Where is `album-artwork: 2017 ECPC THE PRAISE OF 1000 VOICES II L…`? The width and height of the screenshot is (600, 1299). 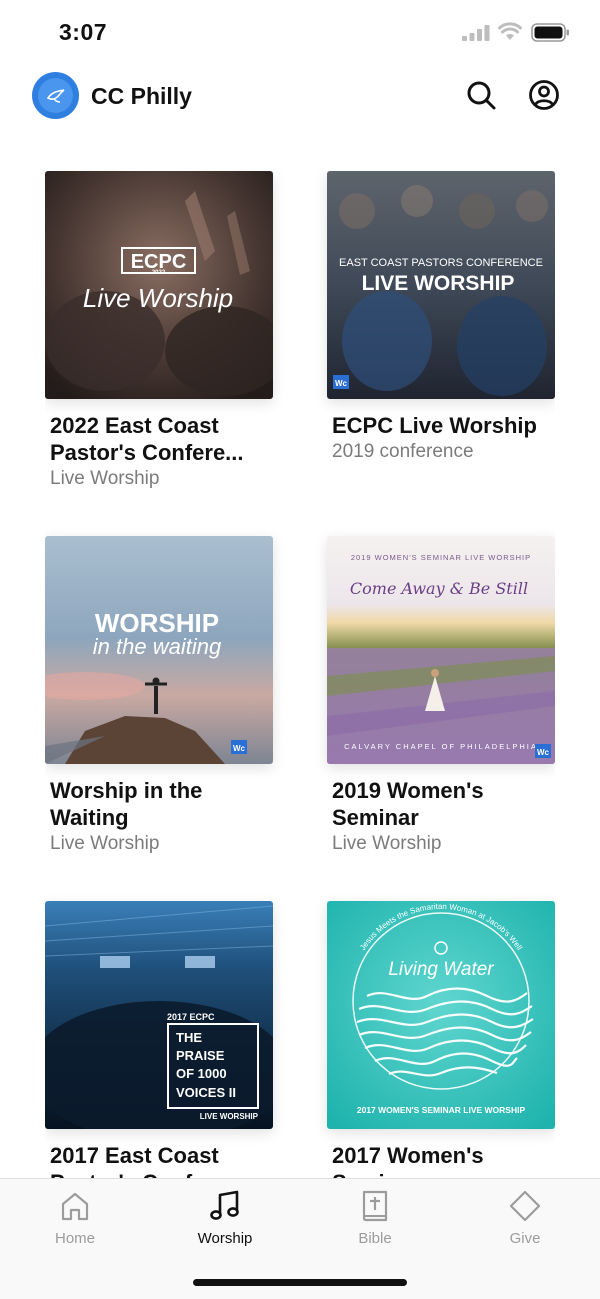 album-artwork: 2017 ECPC THE PRAISE OF 1000 VOICES II L… is located at coordinates (159, 1015).